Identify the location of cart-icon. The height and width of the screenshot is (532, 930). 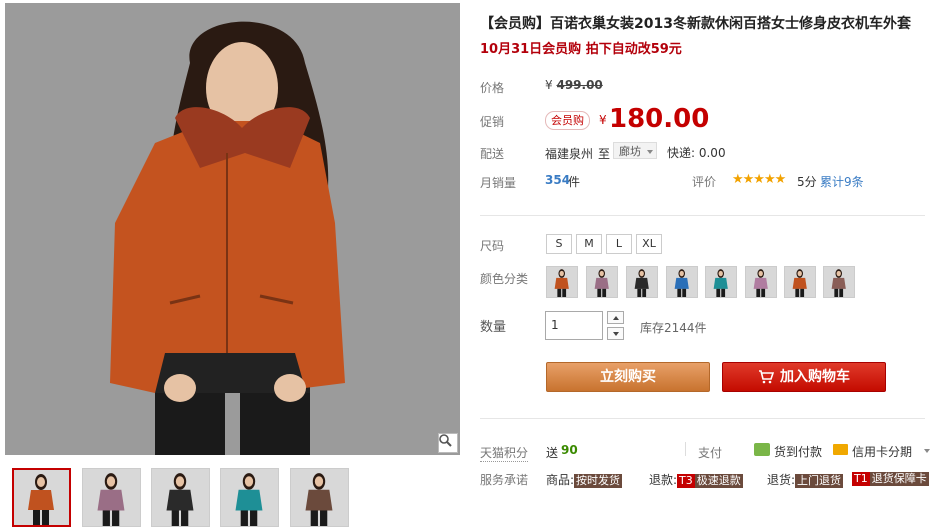
(766, 377).